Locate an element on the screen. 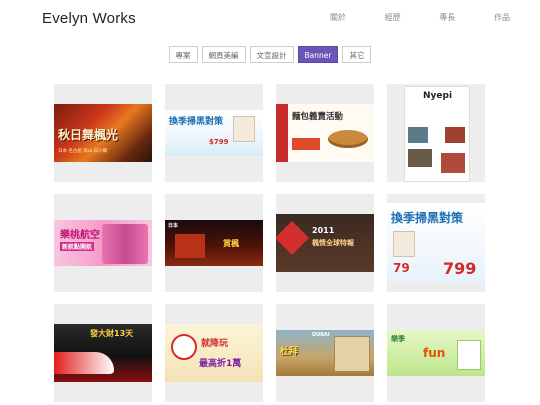 The width and height of the screenshot is (540, 405). gallery-item: 日本 賞楓 is located at coordinates (214, 243).